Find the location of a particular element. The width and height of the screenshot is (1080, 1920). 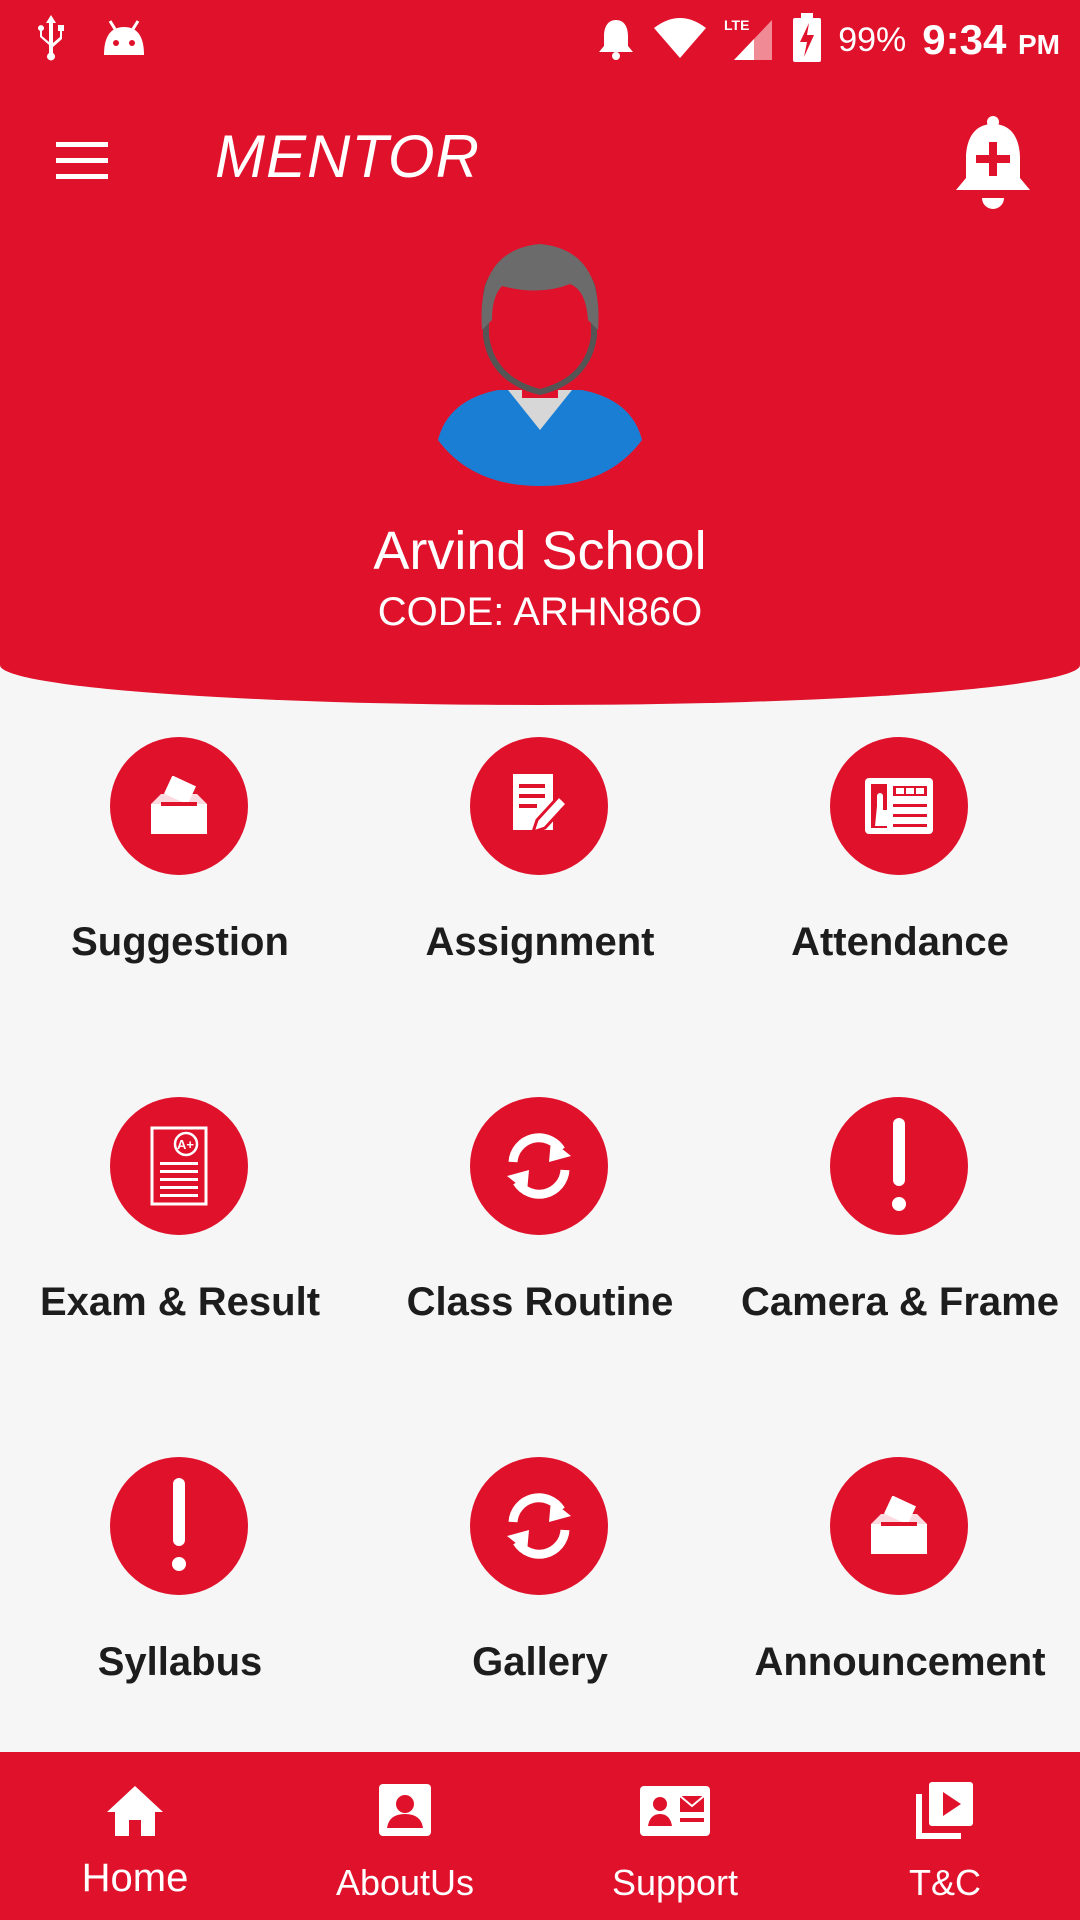

add-notification-icon is located at coordinates (993, 162).